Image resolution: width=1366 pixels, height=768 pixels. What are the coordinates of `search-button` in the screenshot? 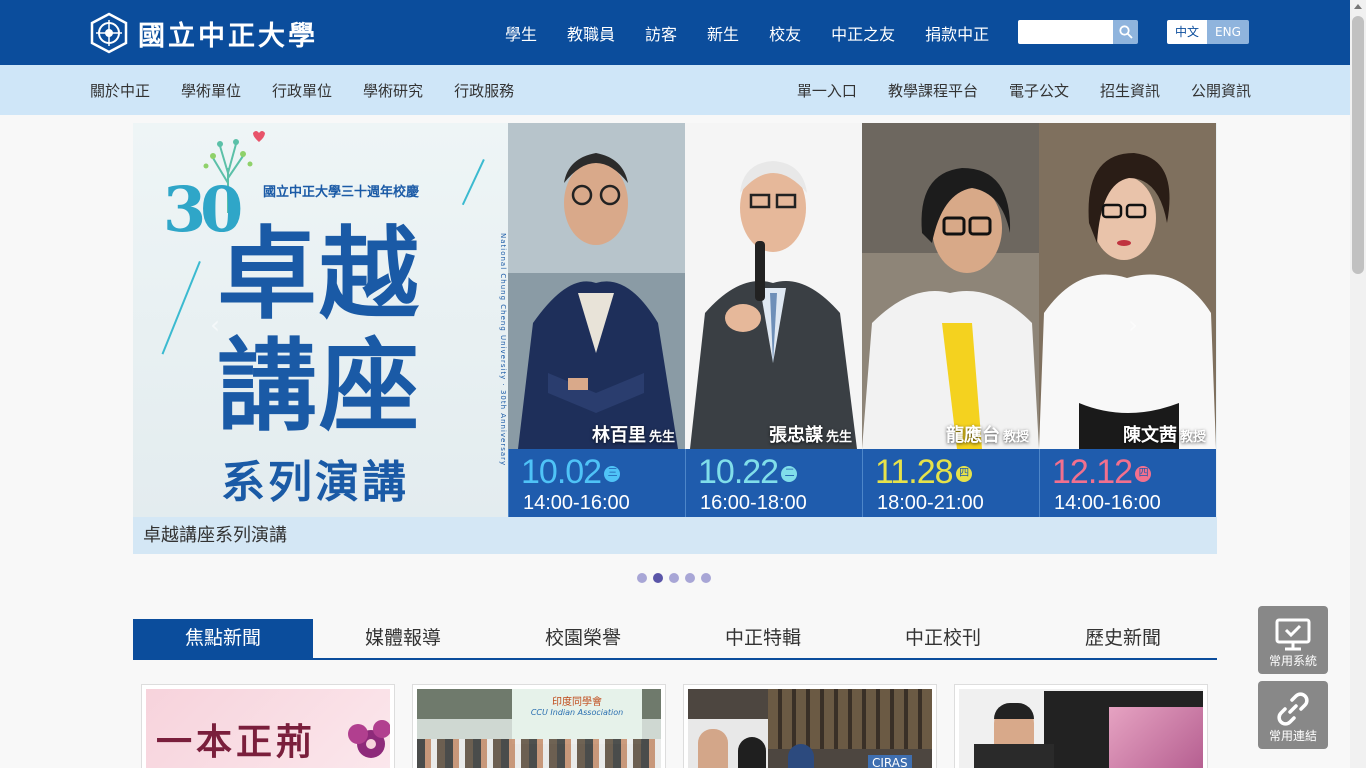 It's located at (1125, 32).